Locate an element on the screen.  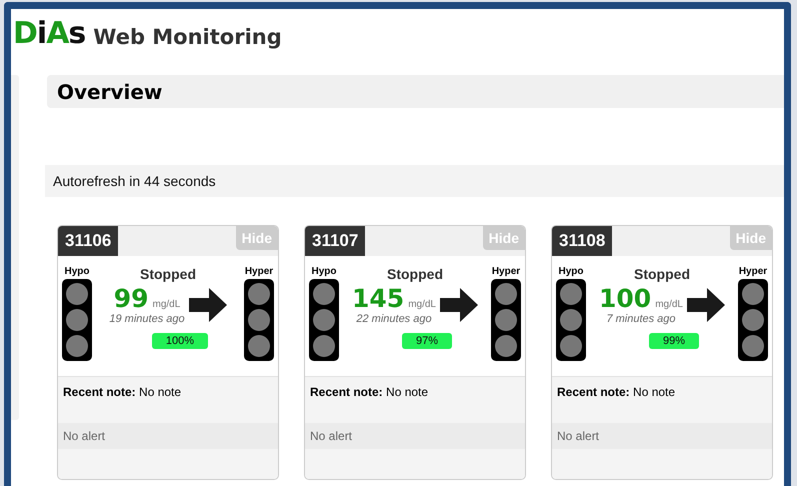
app-title: Web Monitoring is located at coordinates (187, 37).